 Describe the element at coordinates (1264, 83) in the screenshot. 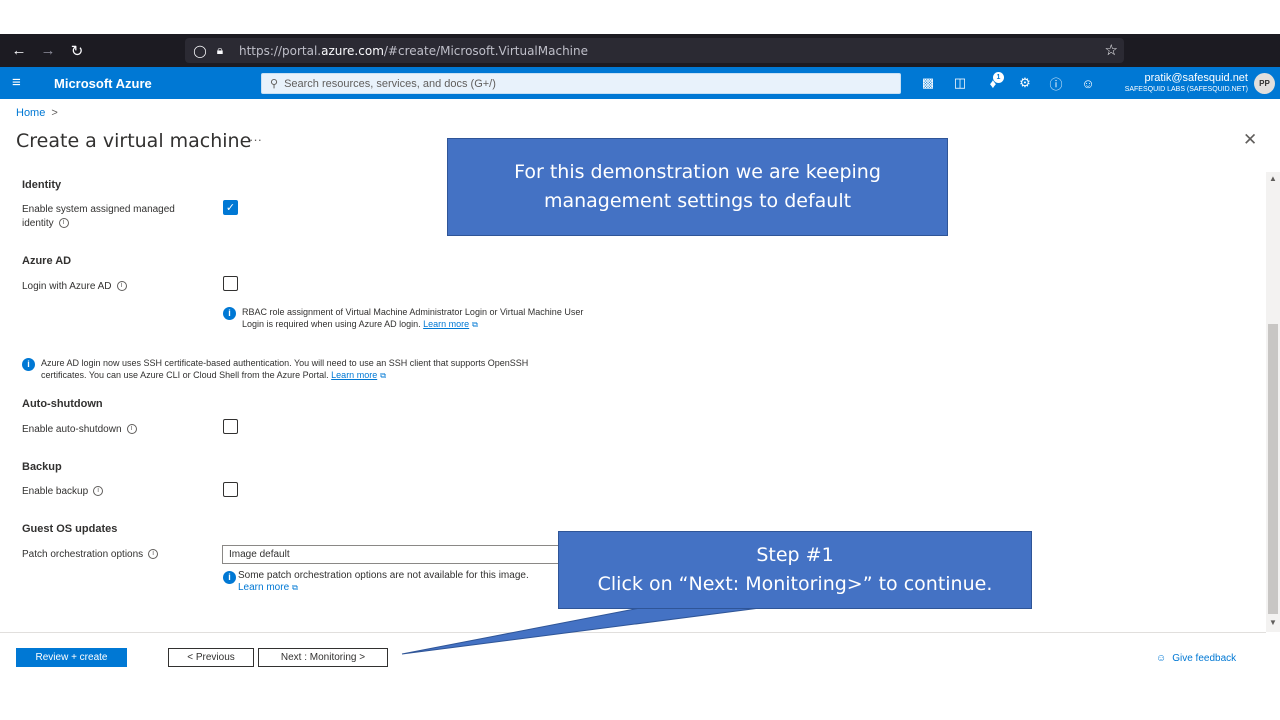

I see `avatar: PP` at that location.